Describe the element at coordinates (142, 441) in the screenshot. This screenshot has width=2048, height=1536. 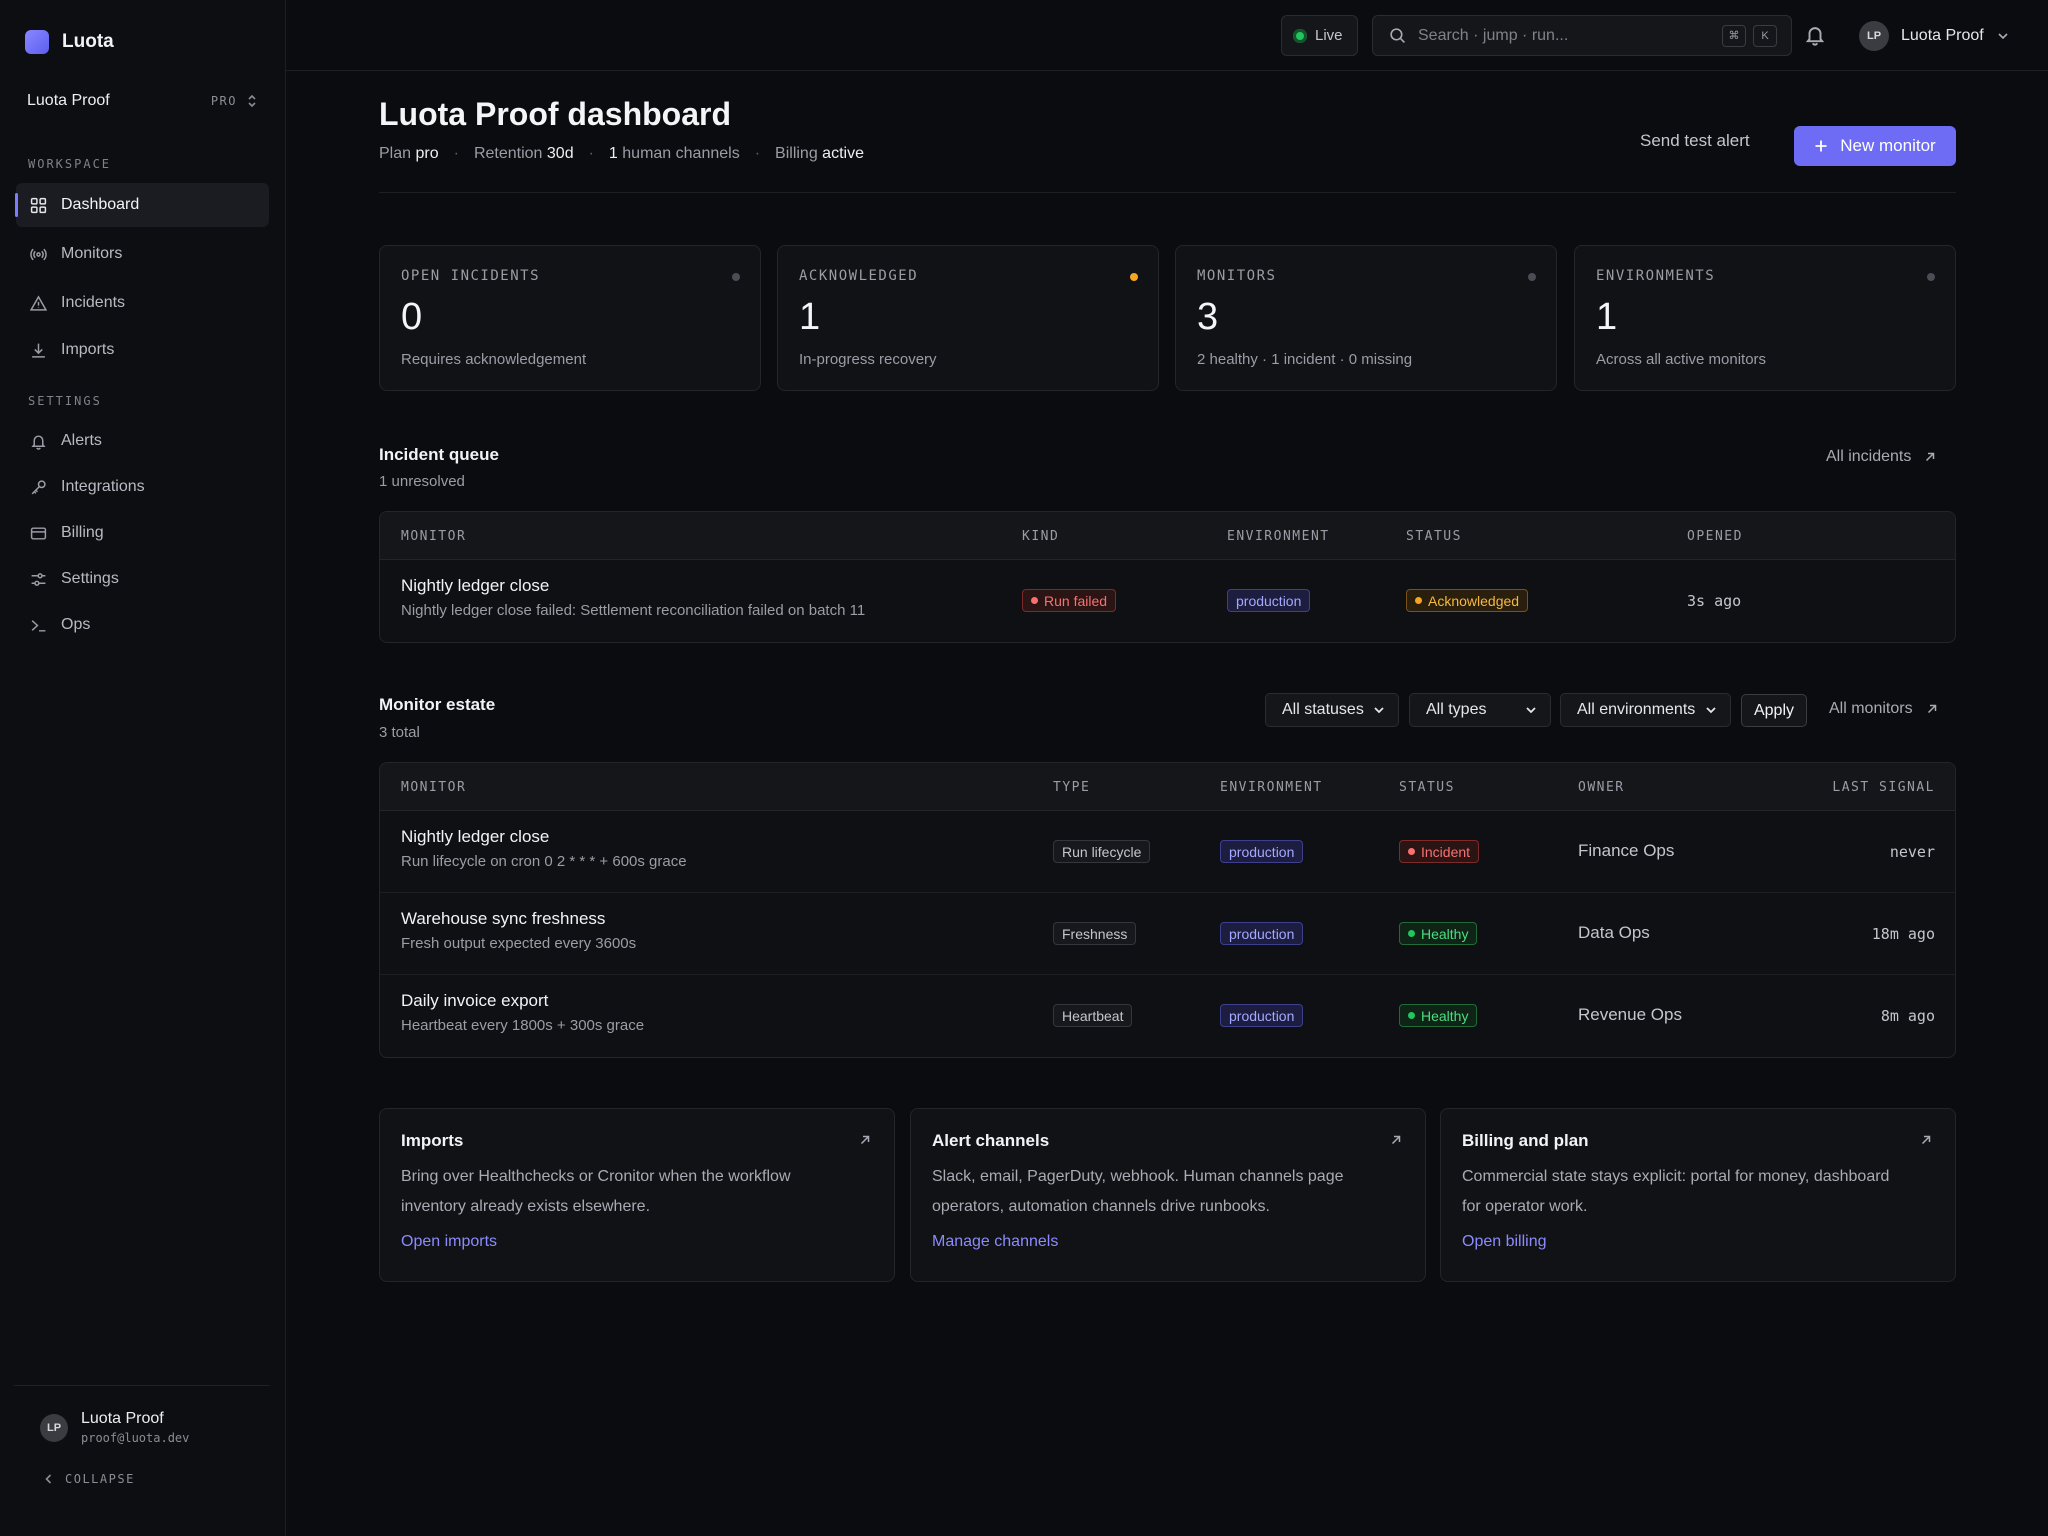
I see `sidebar-item-alerts: Alerts` at that location.